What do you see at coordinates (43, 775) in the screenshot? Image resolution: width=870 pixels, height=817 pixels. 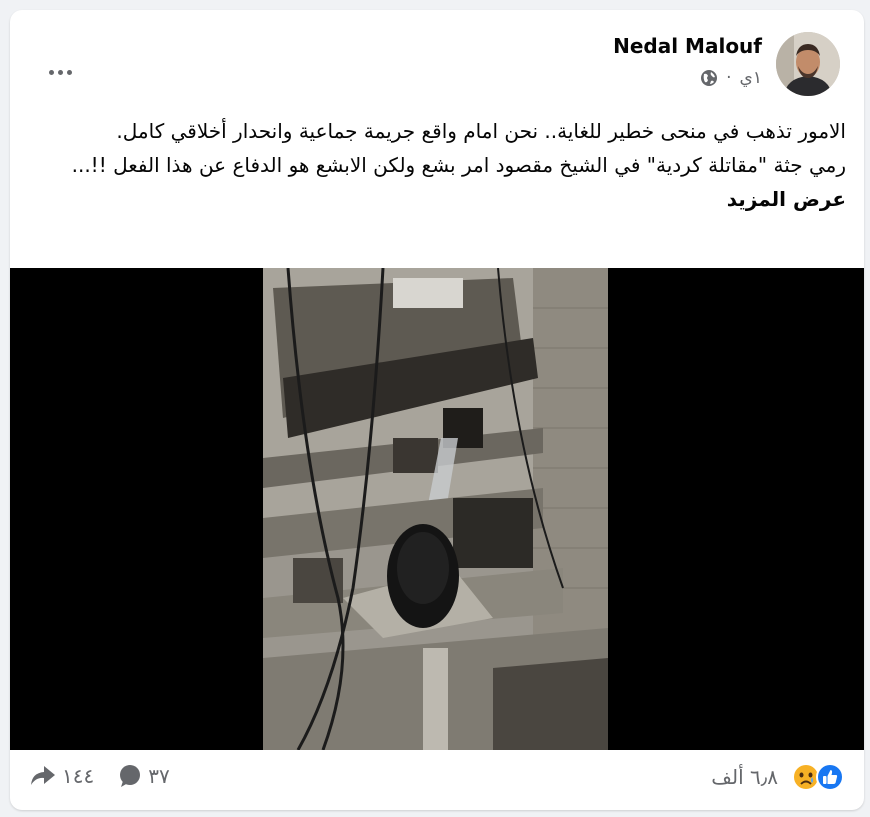 I see `share-icon` at bounding box center [43, 775].